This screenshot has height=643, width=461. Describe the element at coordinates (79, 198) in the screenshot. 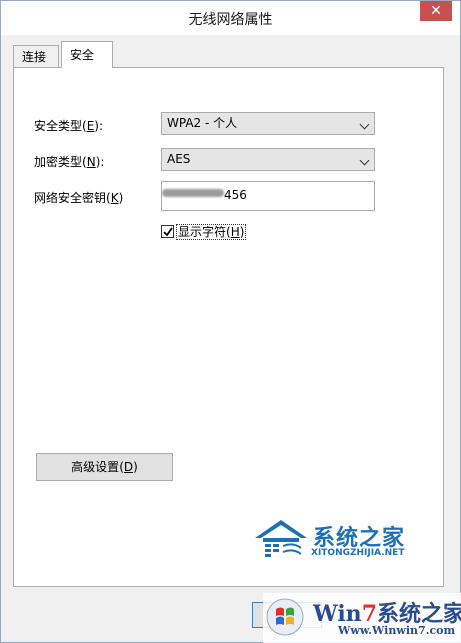

I see `network-key-label: 网络安全密钥(K)` at that location.